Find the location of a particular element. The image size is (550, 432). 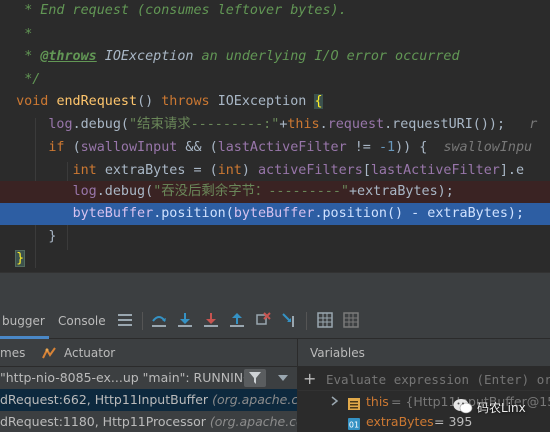

field-request: request is located at coordinates (356, 124).